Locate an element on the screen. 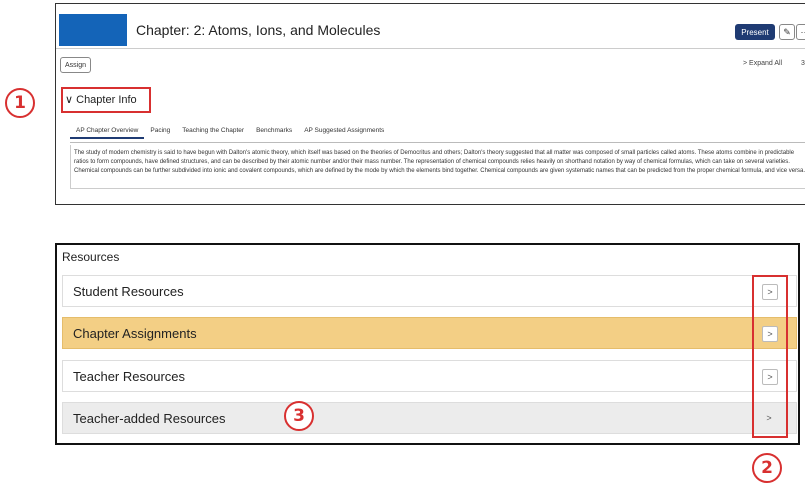  assign-button: Assign is located at coordinates (76, 65).